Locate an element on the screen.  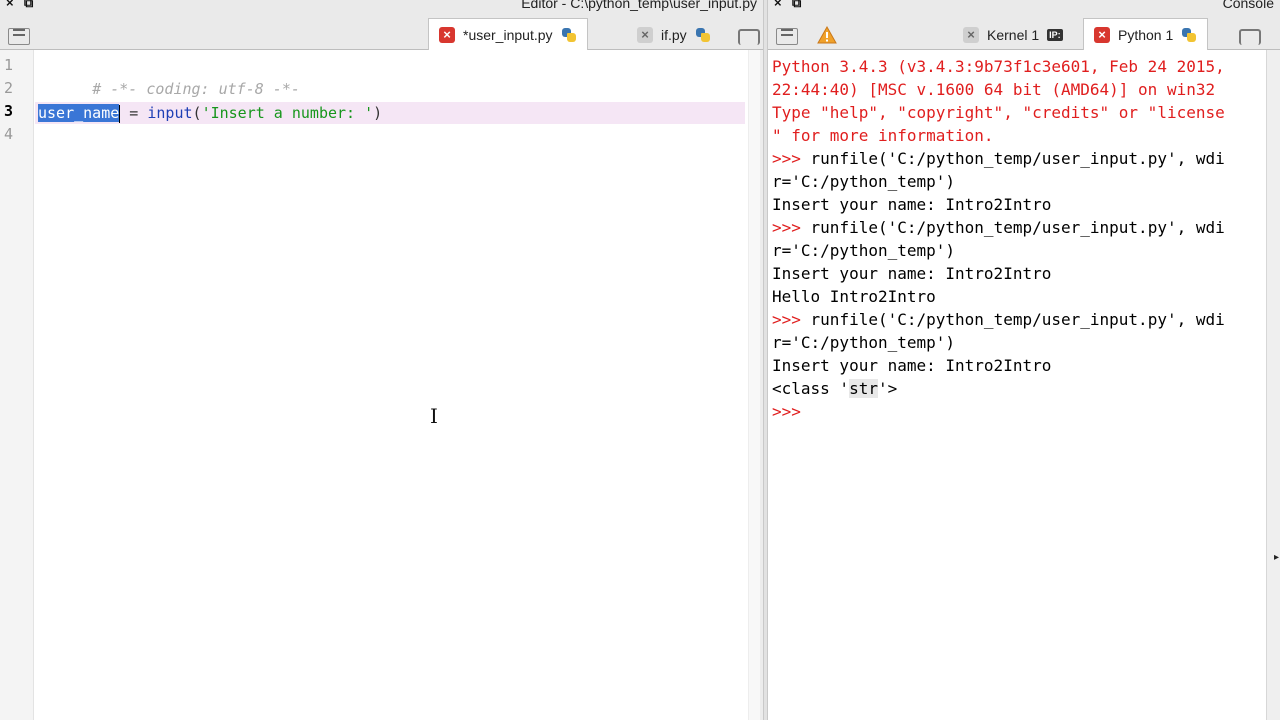
console-scrollbar: ▸ is located at coordinates (1273, 385).